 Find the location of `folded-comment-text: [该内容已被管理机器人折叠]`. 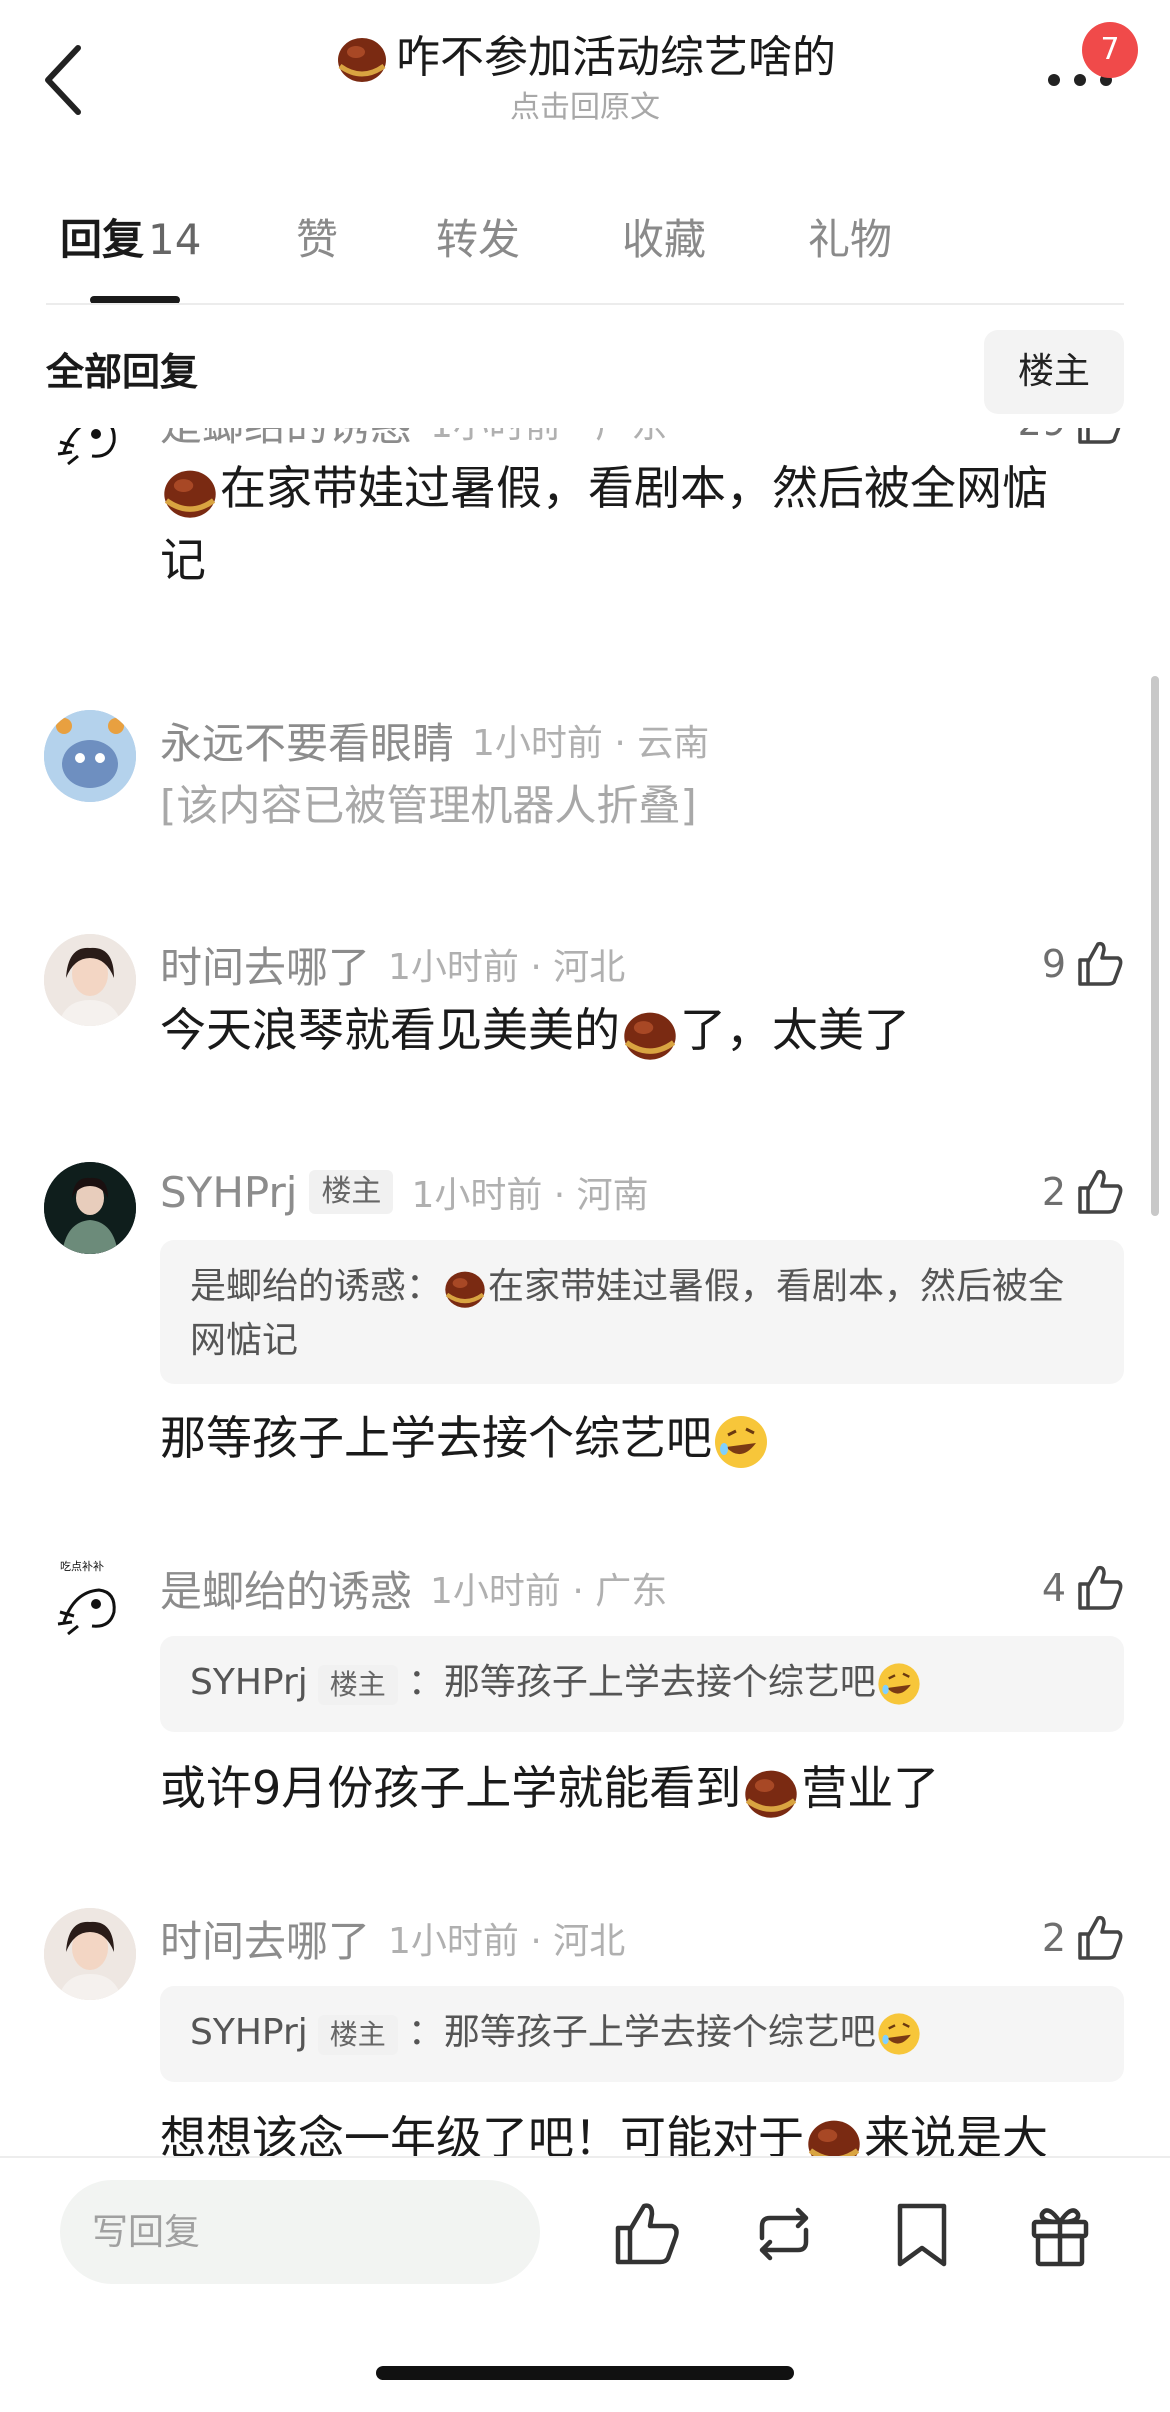

folded-comment-text: [该内容已被管理机器人折叠] is located at coordinates (428, 805).